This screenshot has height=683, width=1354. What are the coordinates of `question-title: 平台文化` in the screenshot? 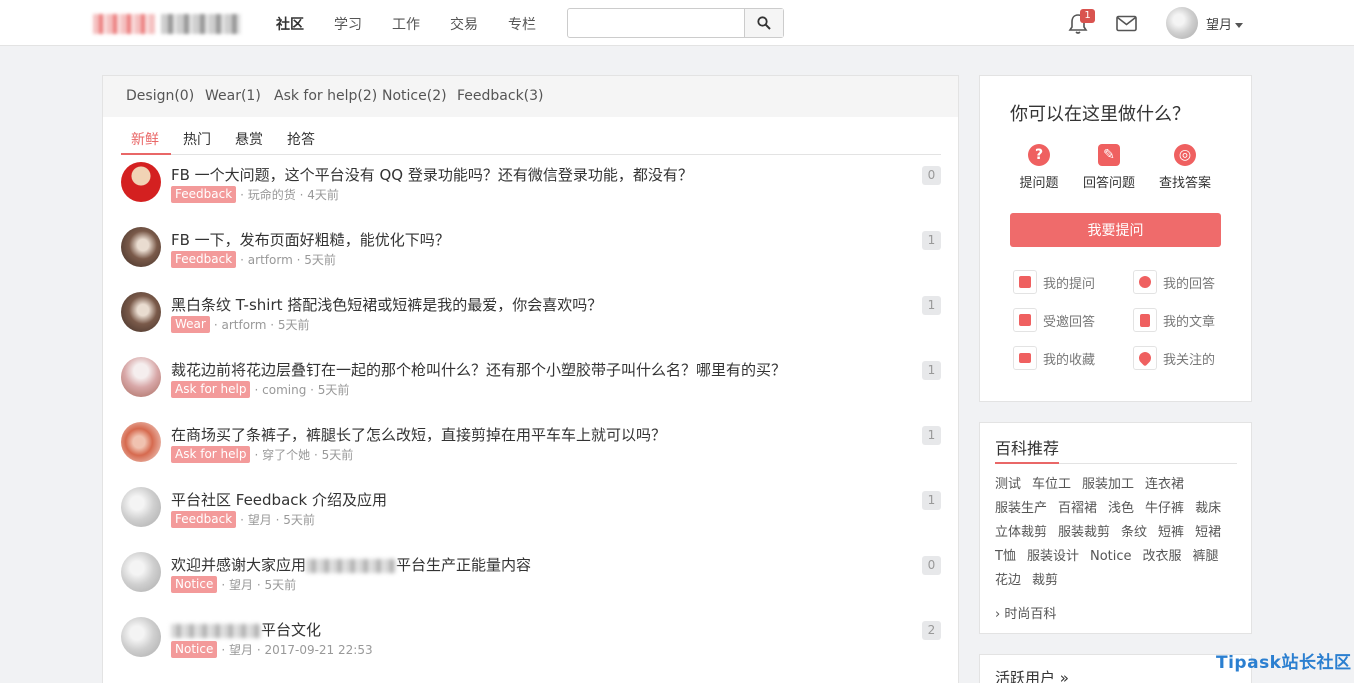 It's located at (246, 629).